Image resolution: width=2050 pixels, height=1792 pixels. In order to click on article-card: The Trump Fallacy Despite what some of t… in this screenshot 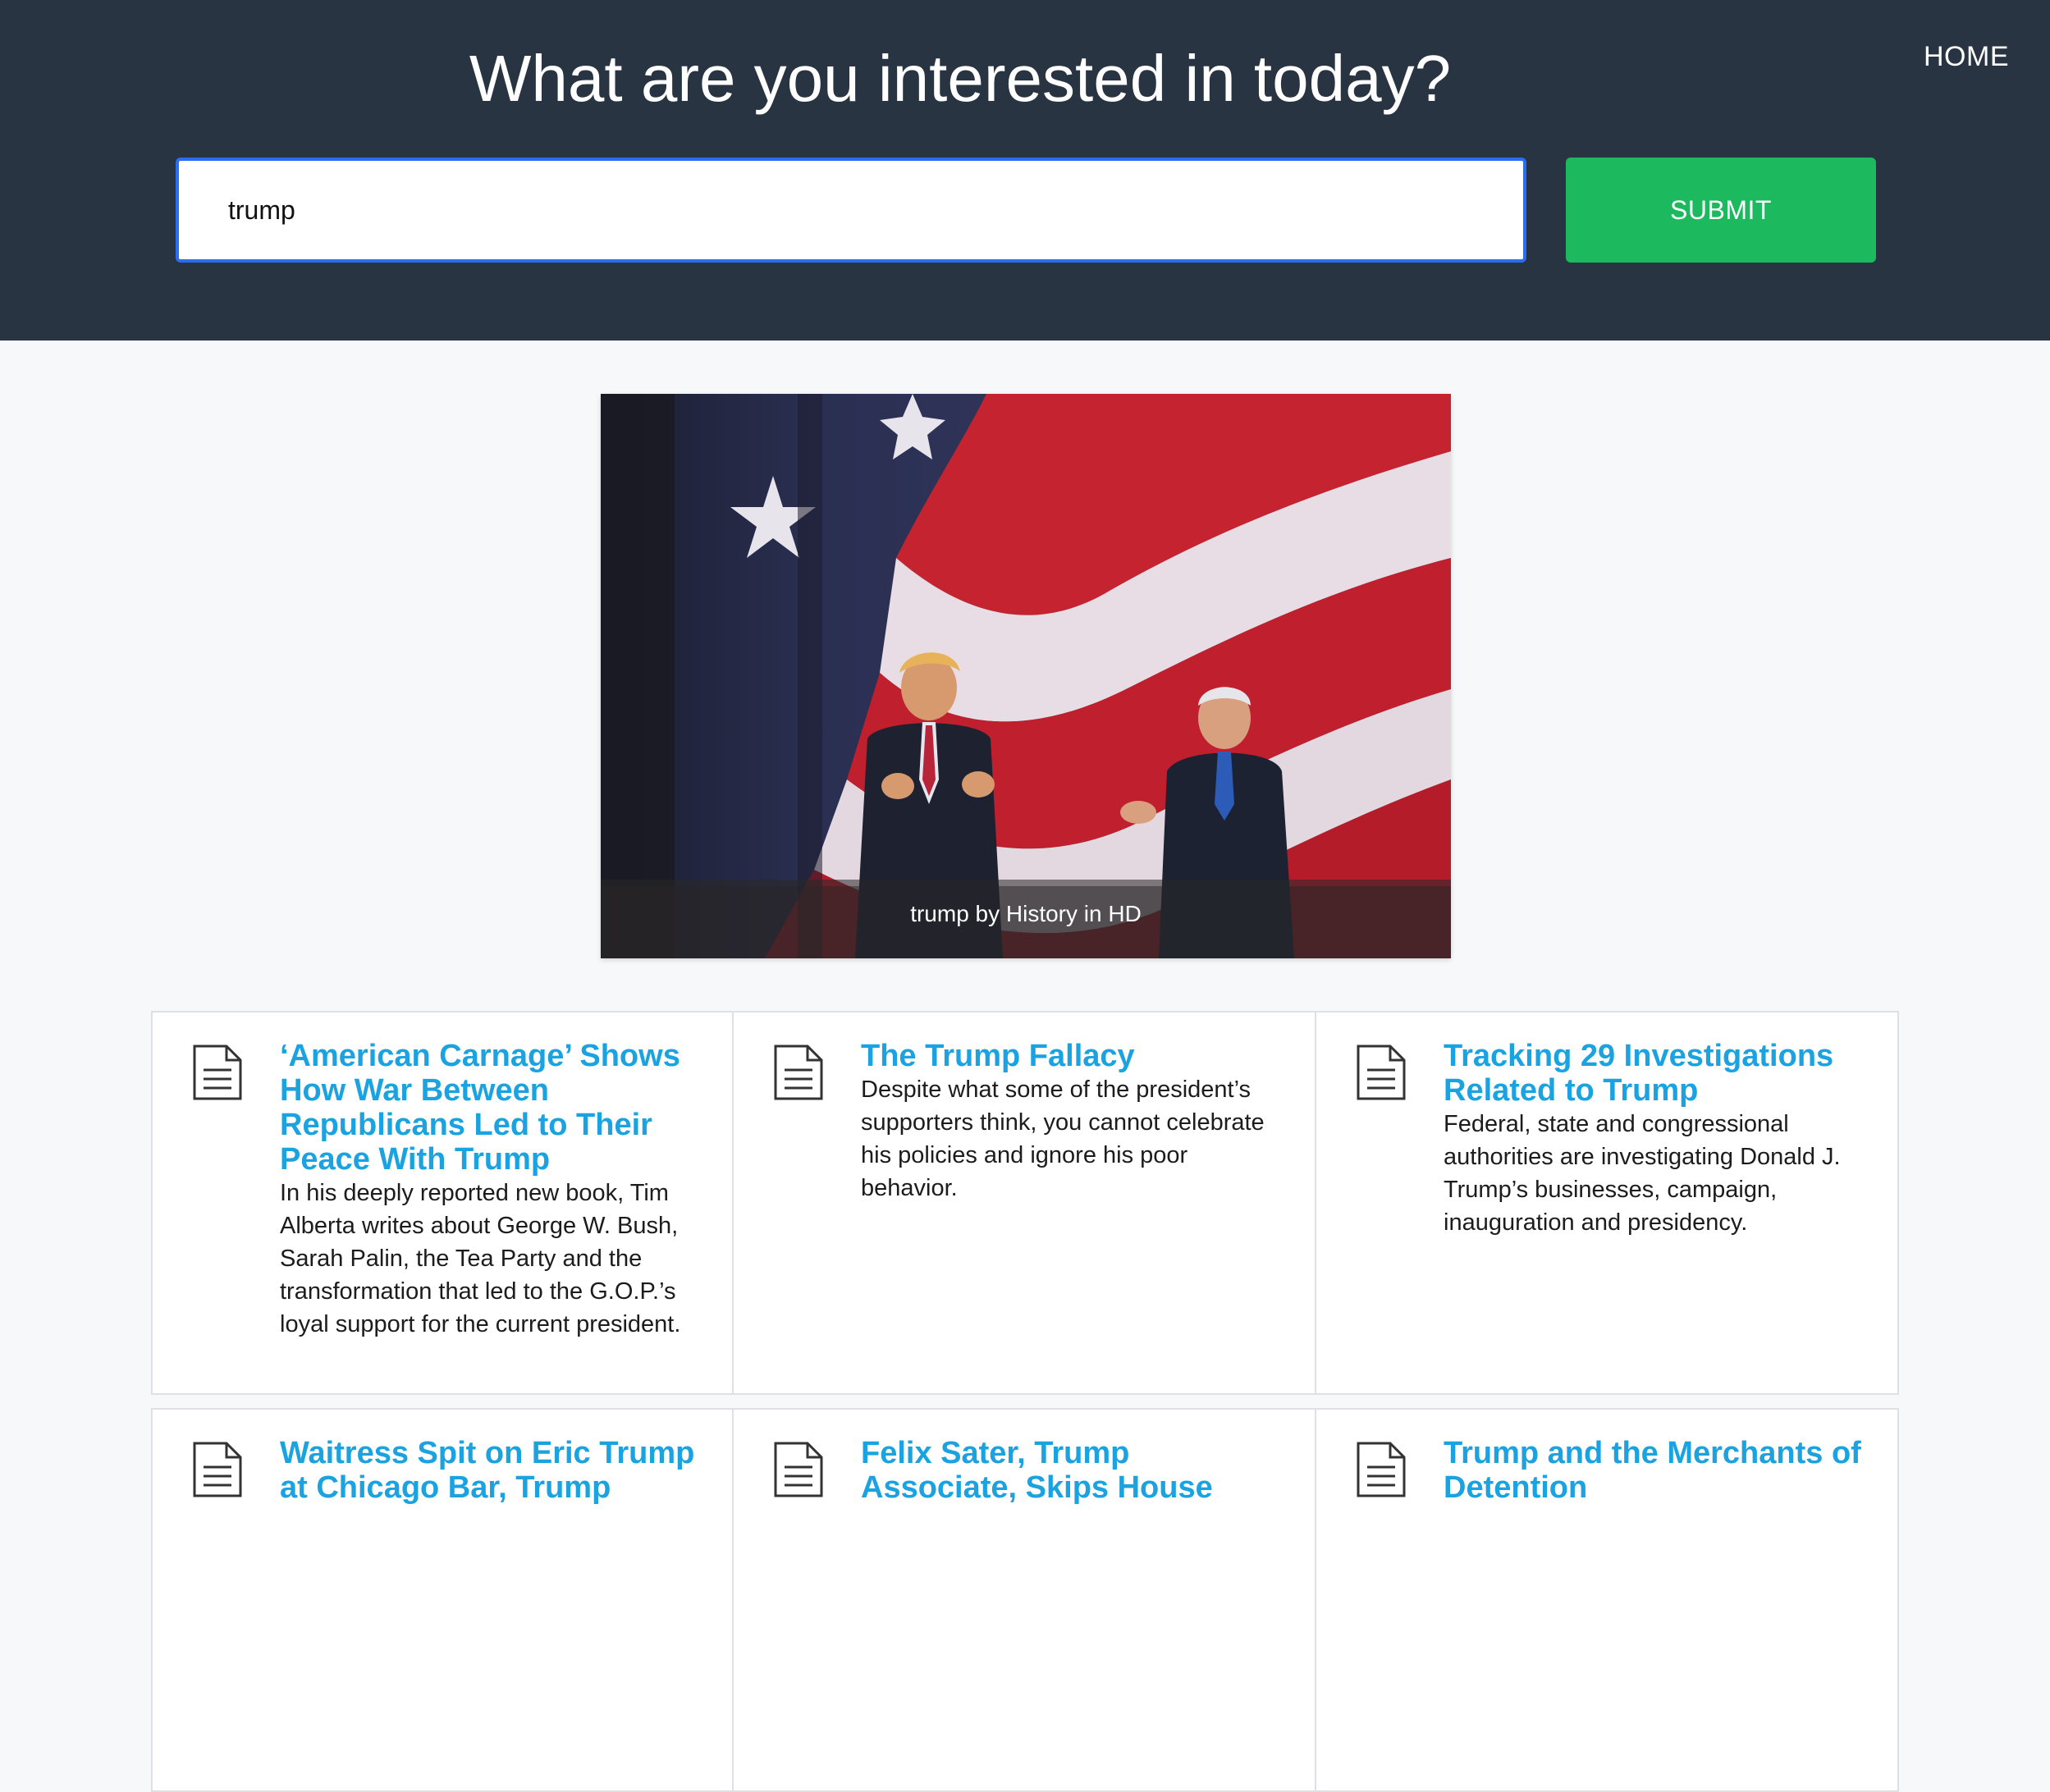, I will do `click(1024, 1203)`.